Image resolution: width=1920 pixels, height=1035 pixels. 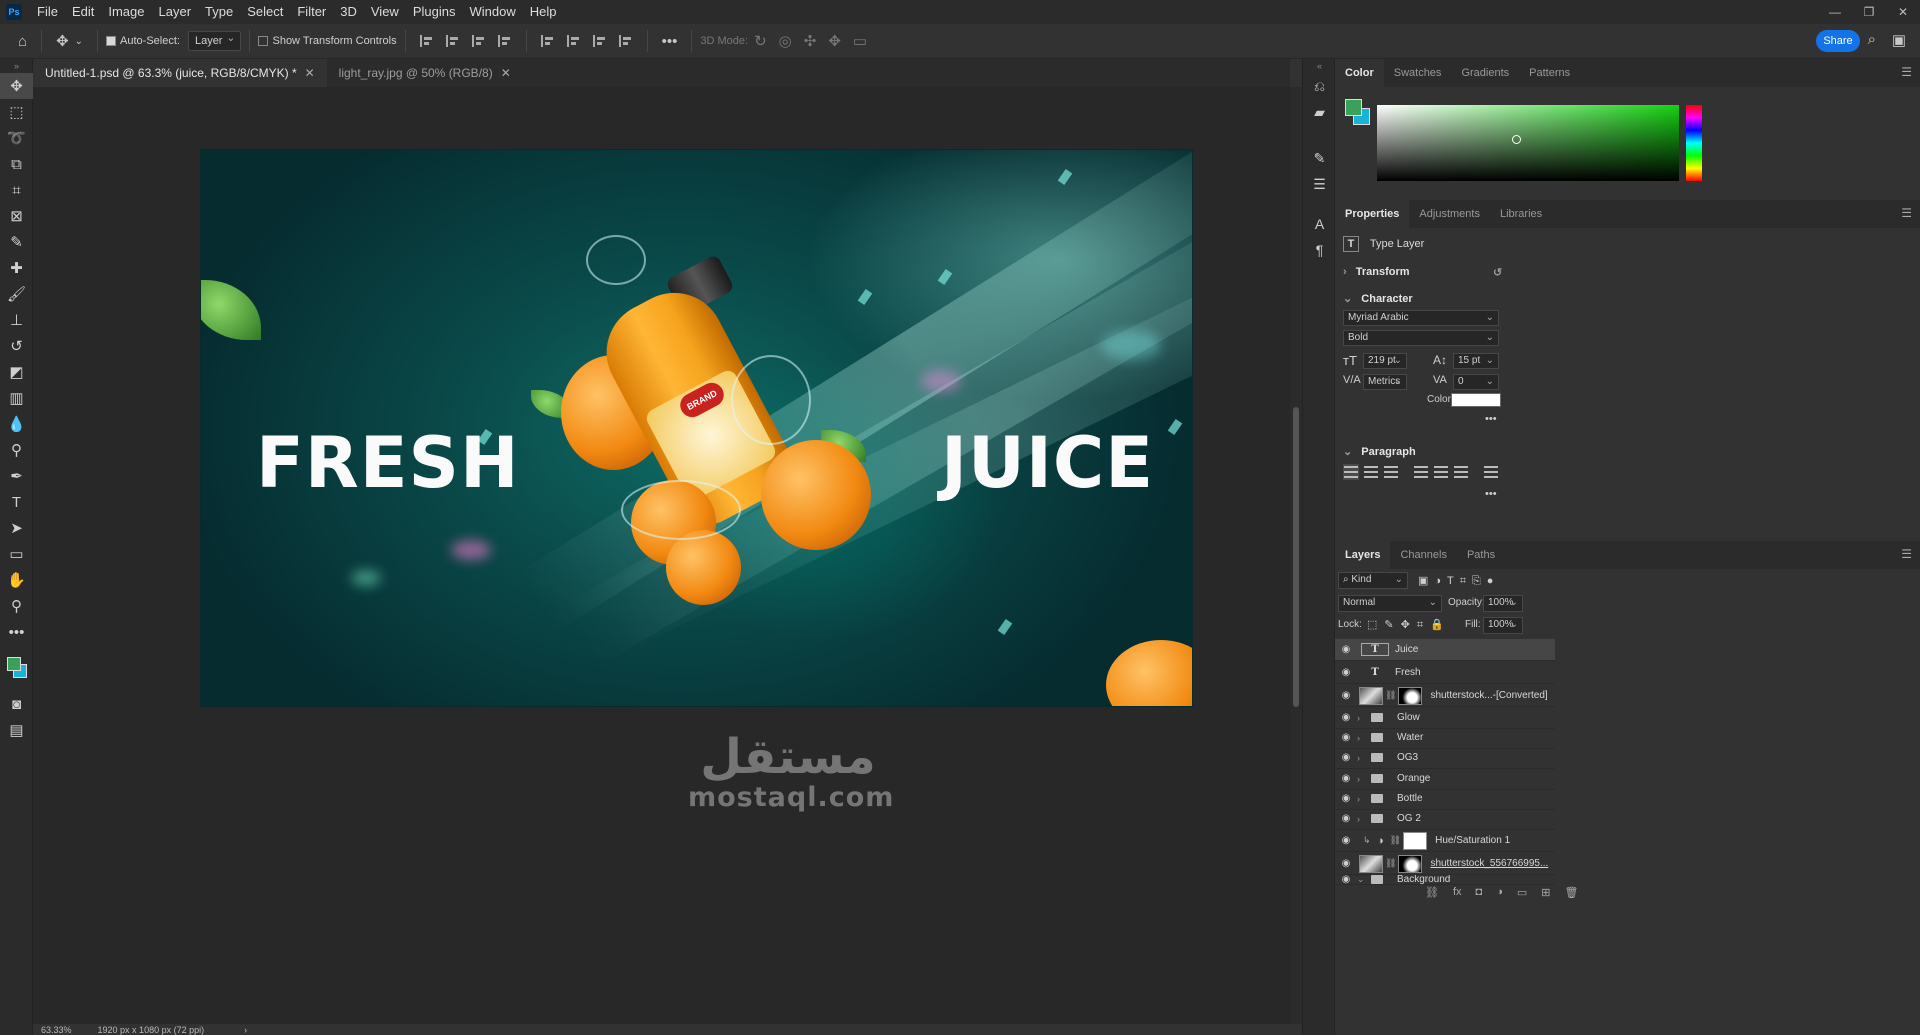 What do you see at coordinates (860, 41) in the screenshot?
I see `video-camera-icon: ▭` at bounding box center [860, 41].